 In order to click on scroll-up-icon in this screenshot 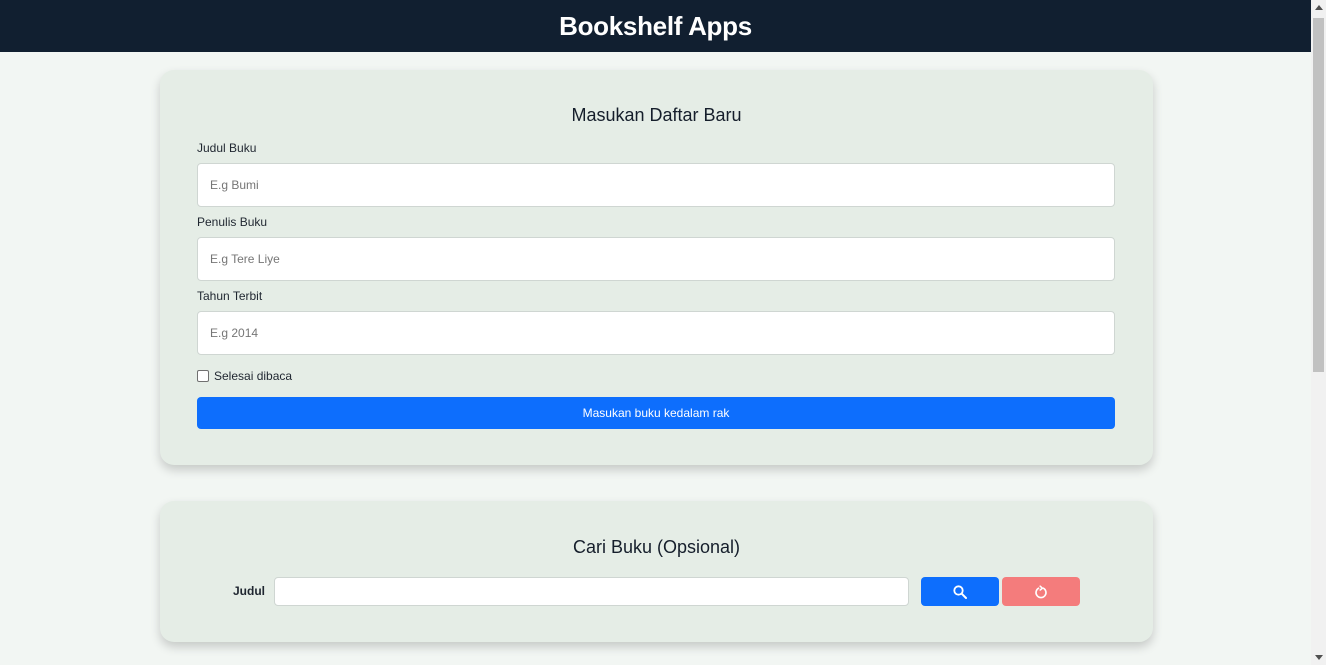, I will do `click(1318, 7)`.